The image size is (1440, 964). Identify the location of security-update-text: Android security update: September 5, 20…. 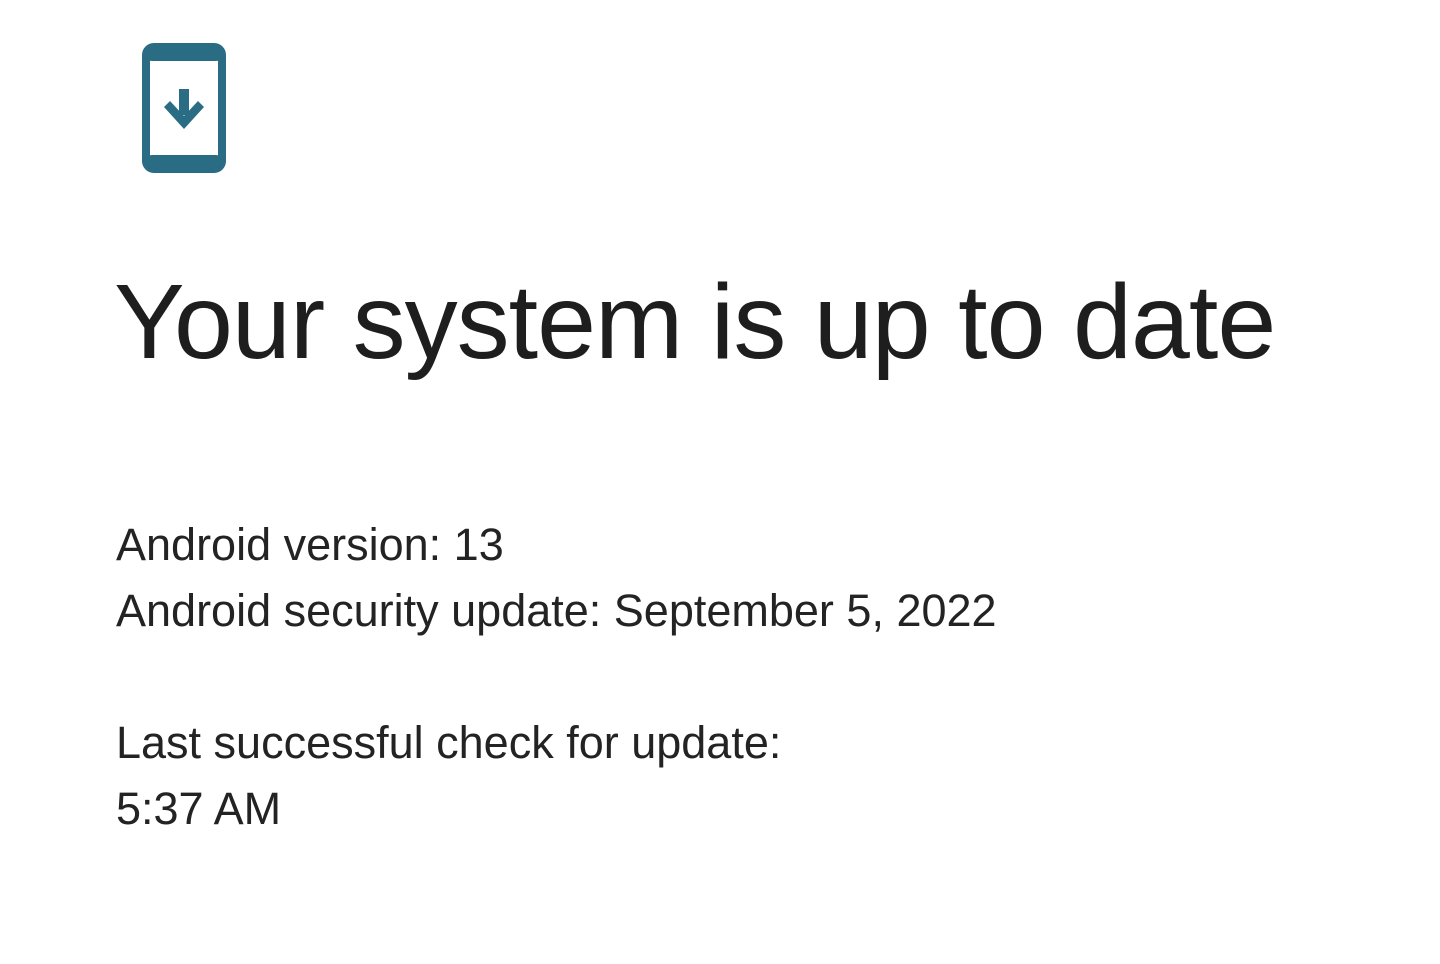
(556, 610).